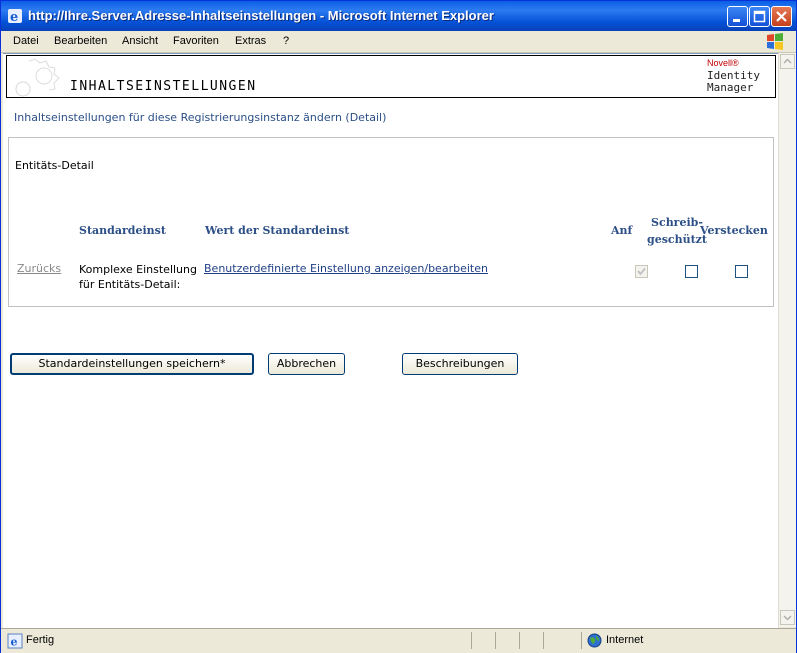 This screenshot has height=653, width=797. I want to click on maximize-button, so click(759, 16).